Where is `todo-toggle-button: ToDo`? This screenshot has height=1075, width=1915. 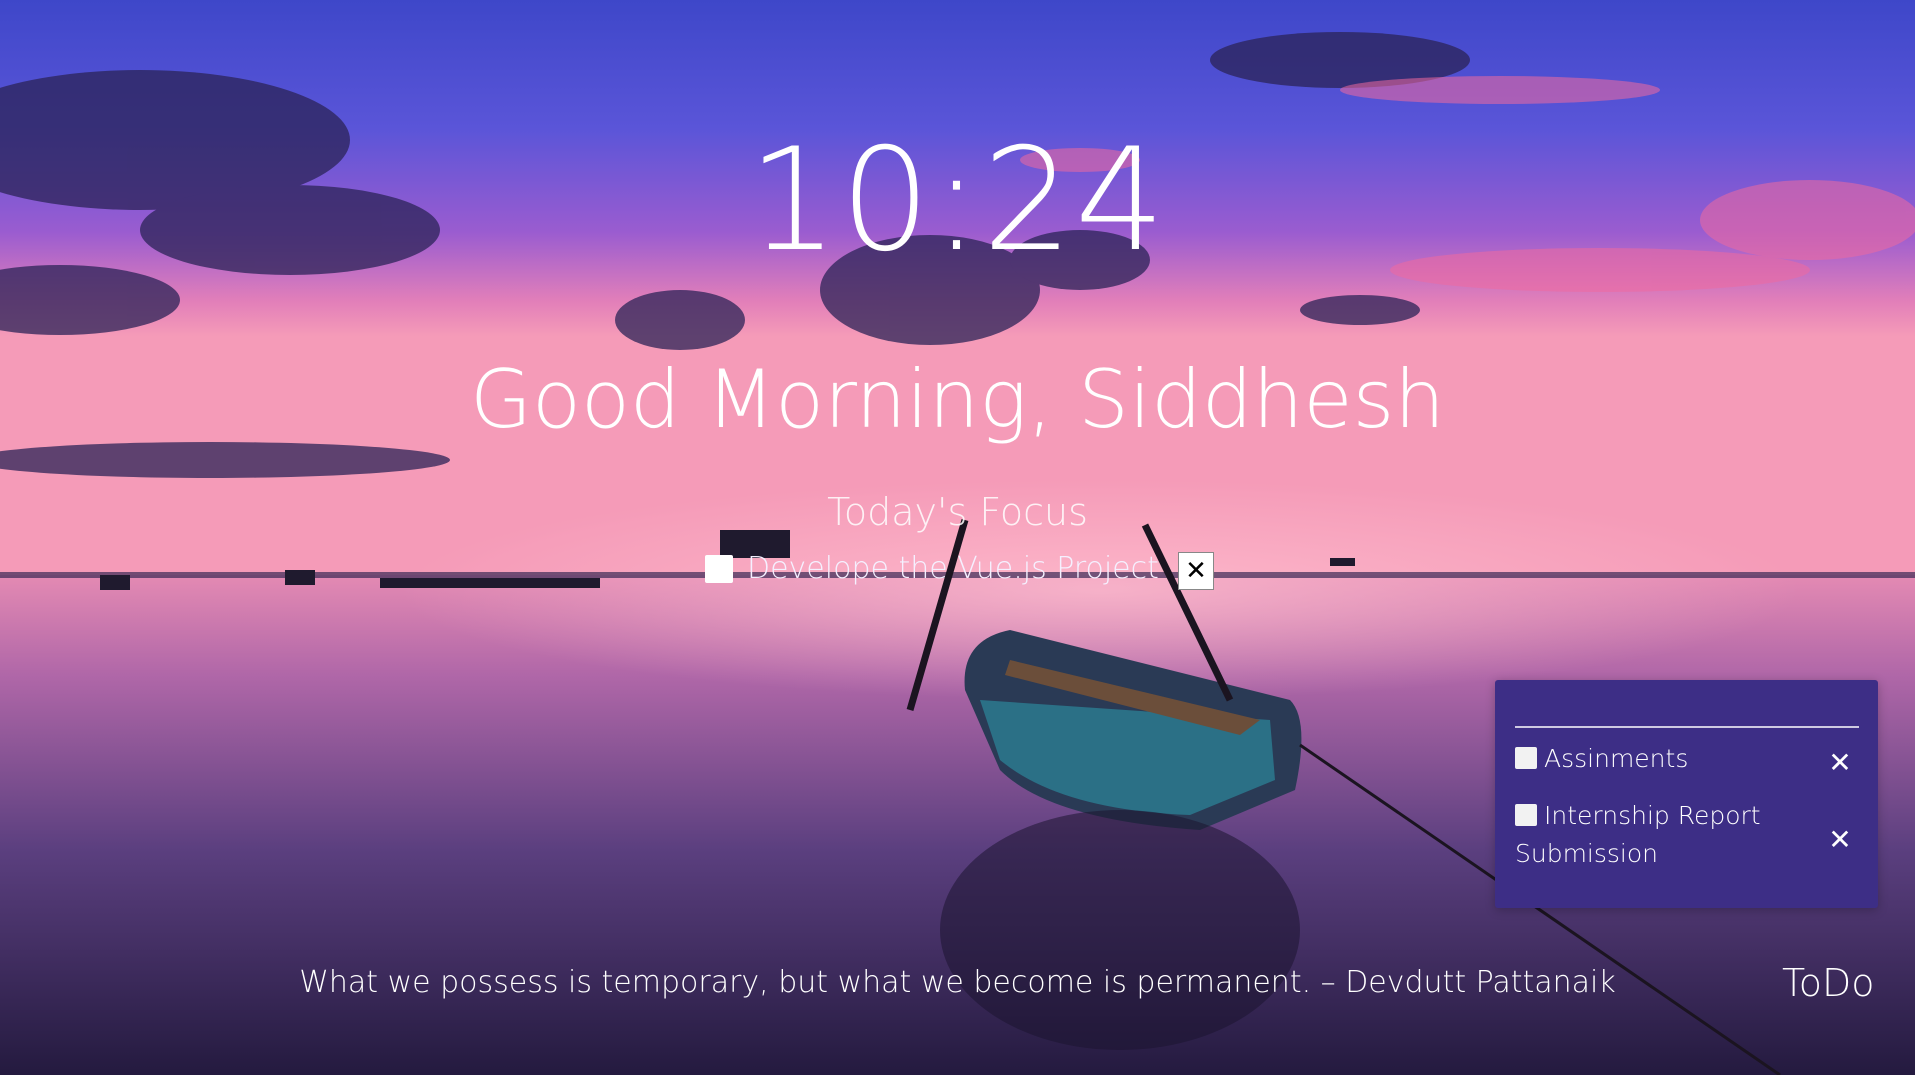
todo-toggle-button: ToDo is located at coordinates (1828, 983).